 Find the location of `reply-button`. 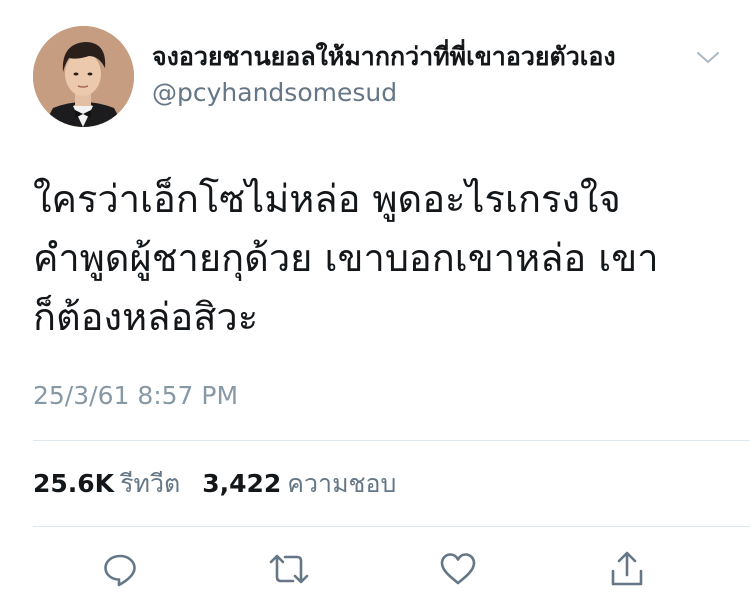

reply-button is located at coordinates (120, 569).